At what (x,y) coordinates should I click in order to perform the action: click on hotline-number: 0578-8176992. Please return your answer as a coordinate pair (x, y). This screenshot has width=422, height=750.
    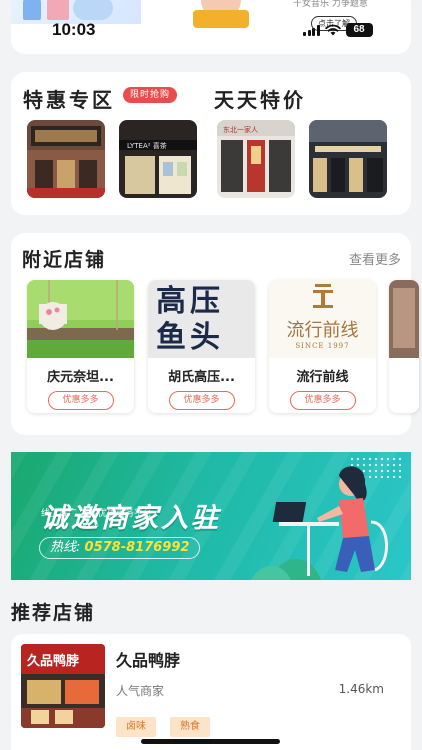
    Looking at the image, I should click on (137, 547).